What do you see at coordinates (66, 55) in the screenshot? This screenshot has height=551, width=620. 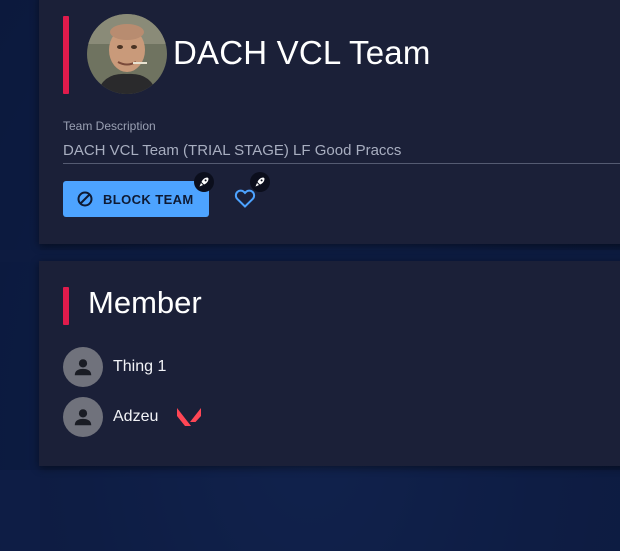 I see `team-accent-bar` at bounding box center [66, 55].